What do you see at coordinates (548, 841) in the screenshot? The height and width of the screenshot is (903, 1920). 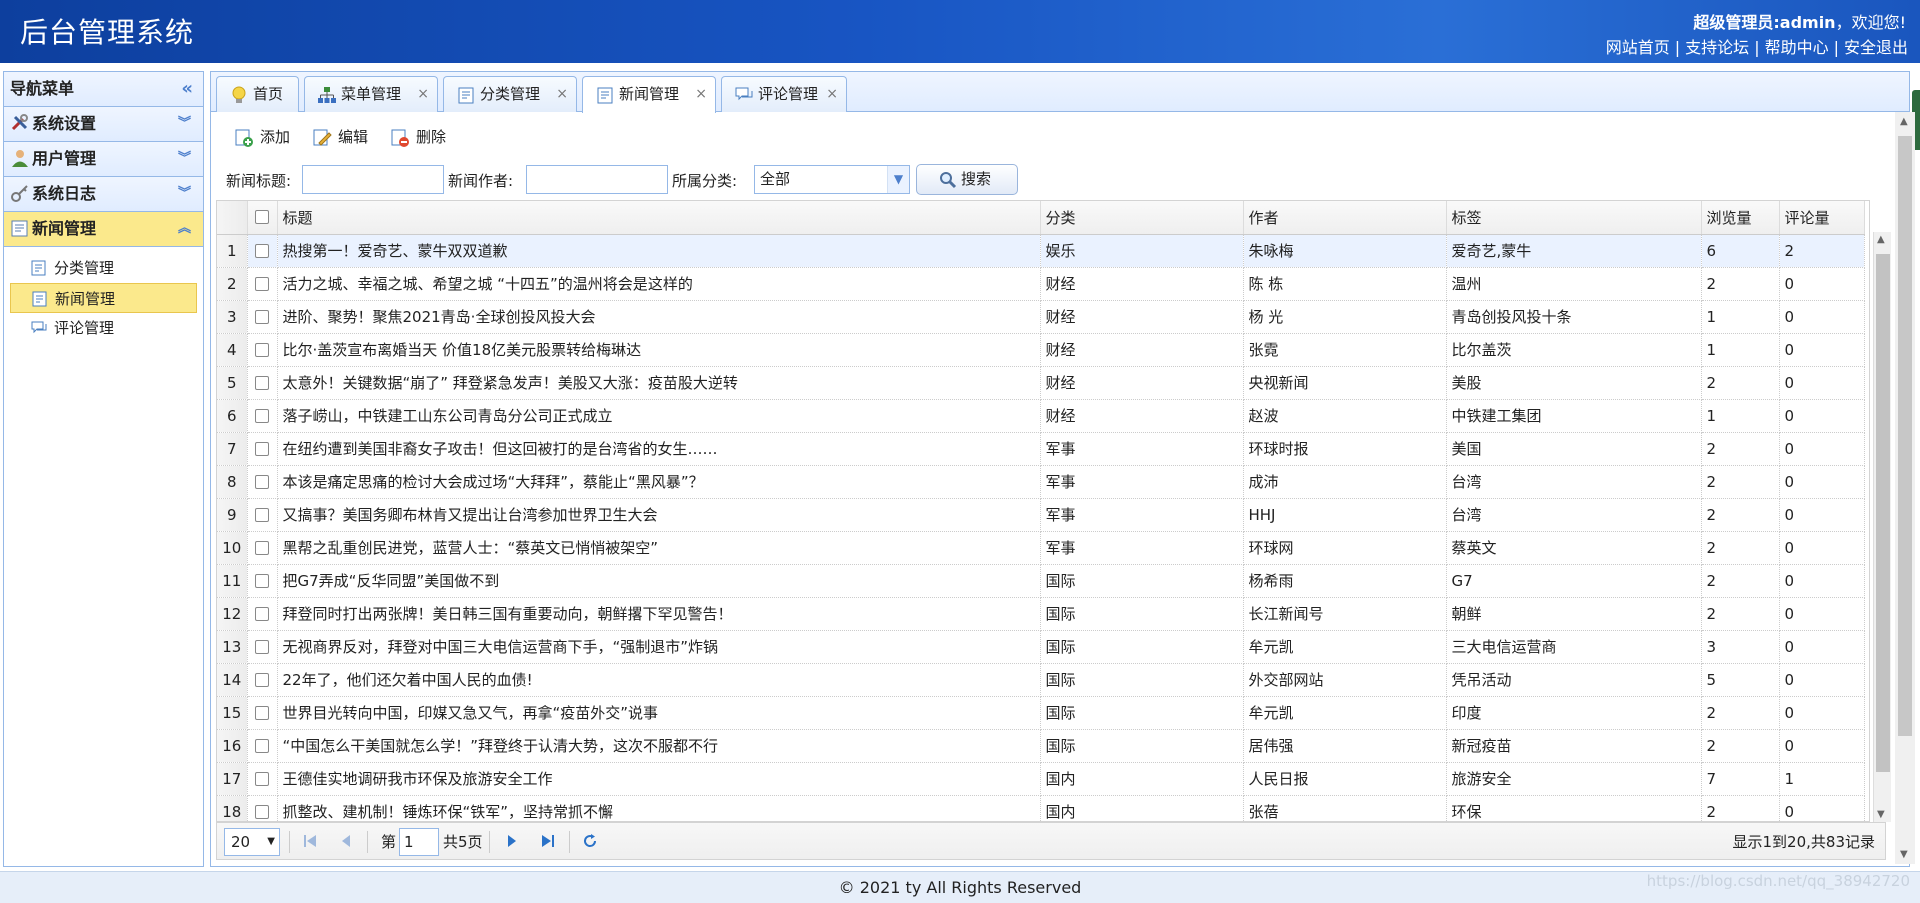 I see `last-page-icon` at bounding box center [548, 841].